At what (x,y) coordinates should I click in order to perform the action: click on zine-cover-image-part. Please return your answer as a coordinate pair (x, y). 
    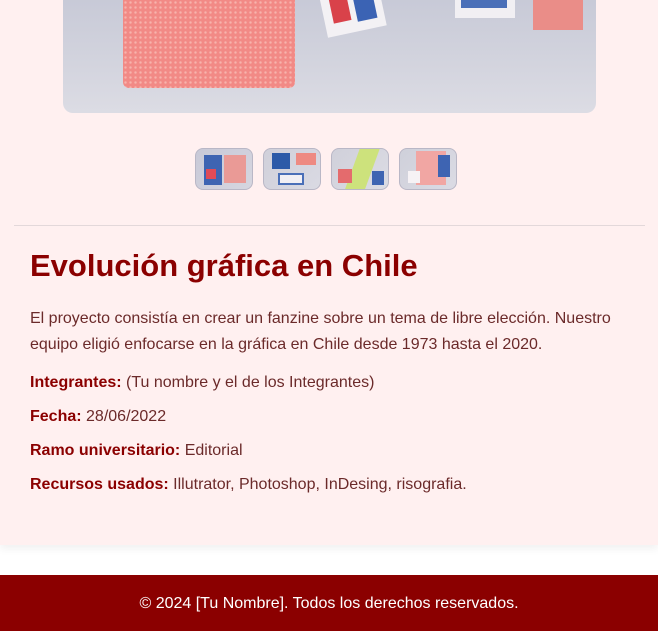
    Looking at the image, I should click on (209, 44).